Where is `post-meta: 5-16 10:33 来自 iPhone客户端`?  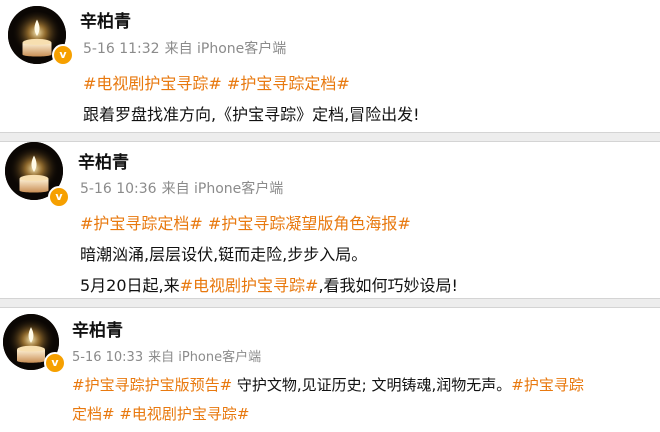 post-meta: 5-16 10:33 来自 iPhone客户端 is located at coordinates (166, 355).